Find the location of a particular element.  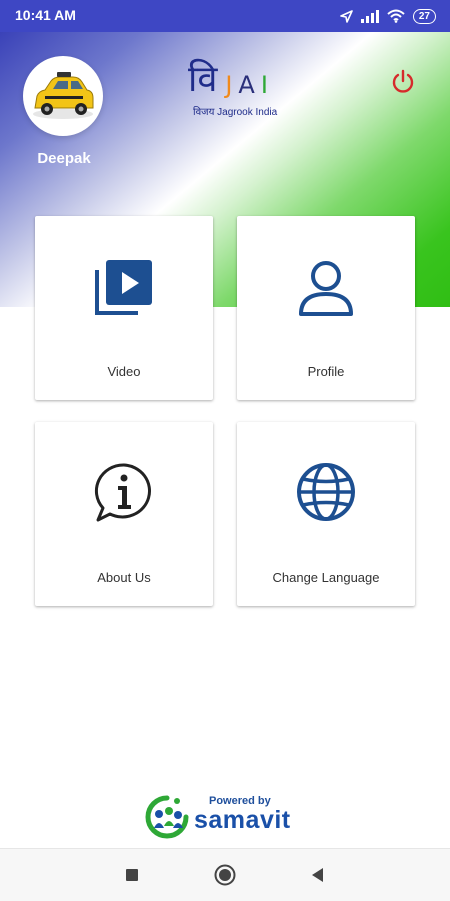

home-button is located at coordinates (225, 875).